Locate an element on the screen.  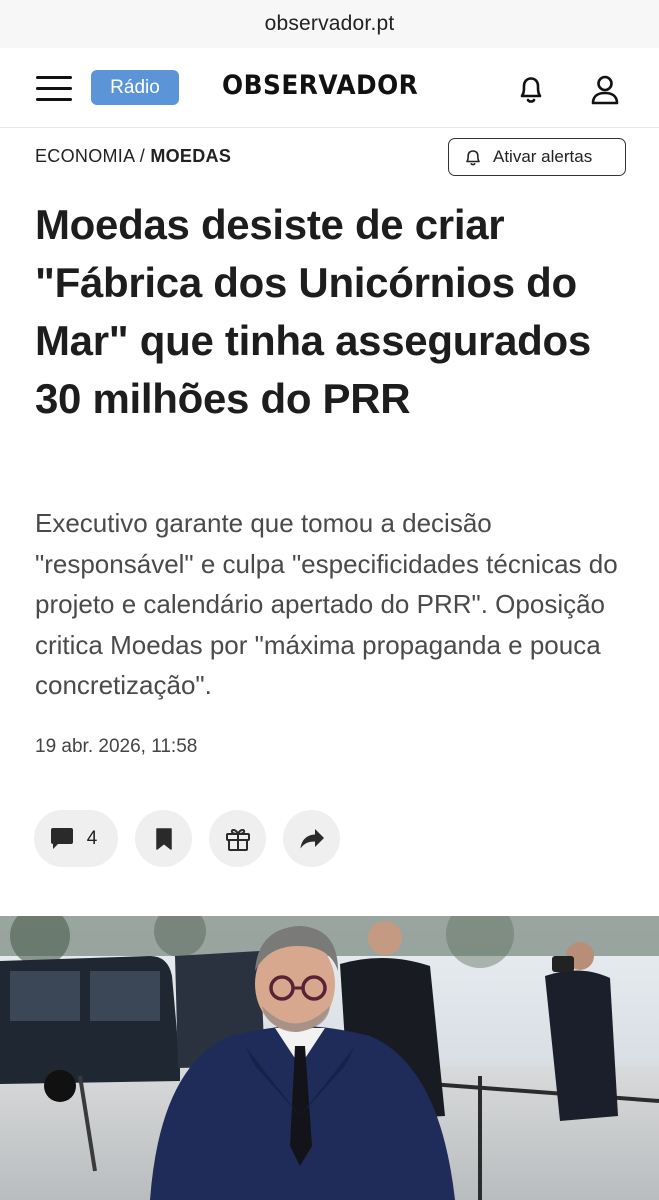
radio-button: Rádio is located at coordinates (135, 87).